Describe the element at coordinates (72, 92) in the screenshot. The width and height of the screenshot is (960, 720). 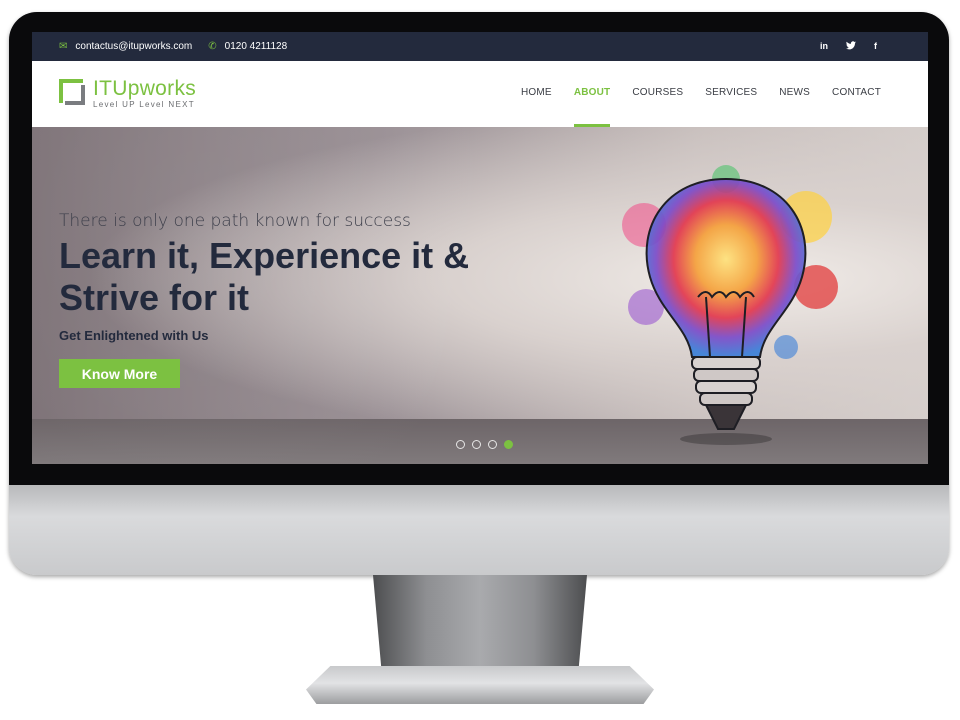
I see `logo-mark-icon` at that location.